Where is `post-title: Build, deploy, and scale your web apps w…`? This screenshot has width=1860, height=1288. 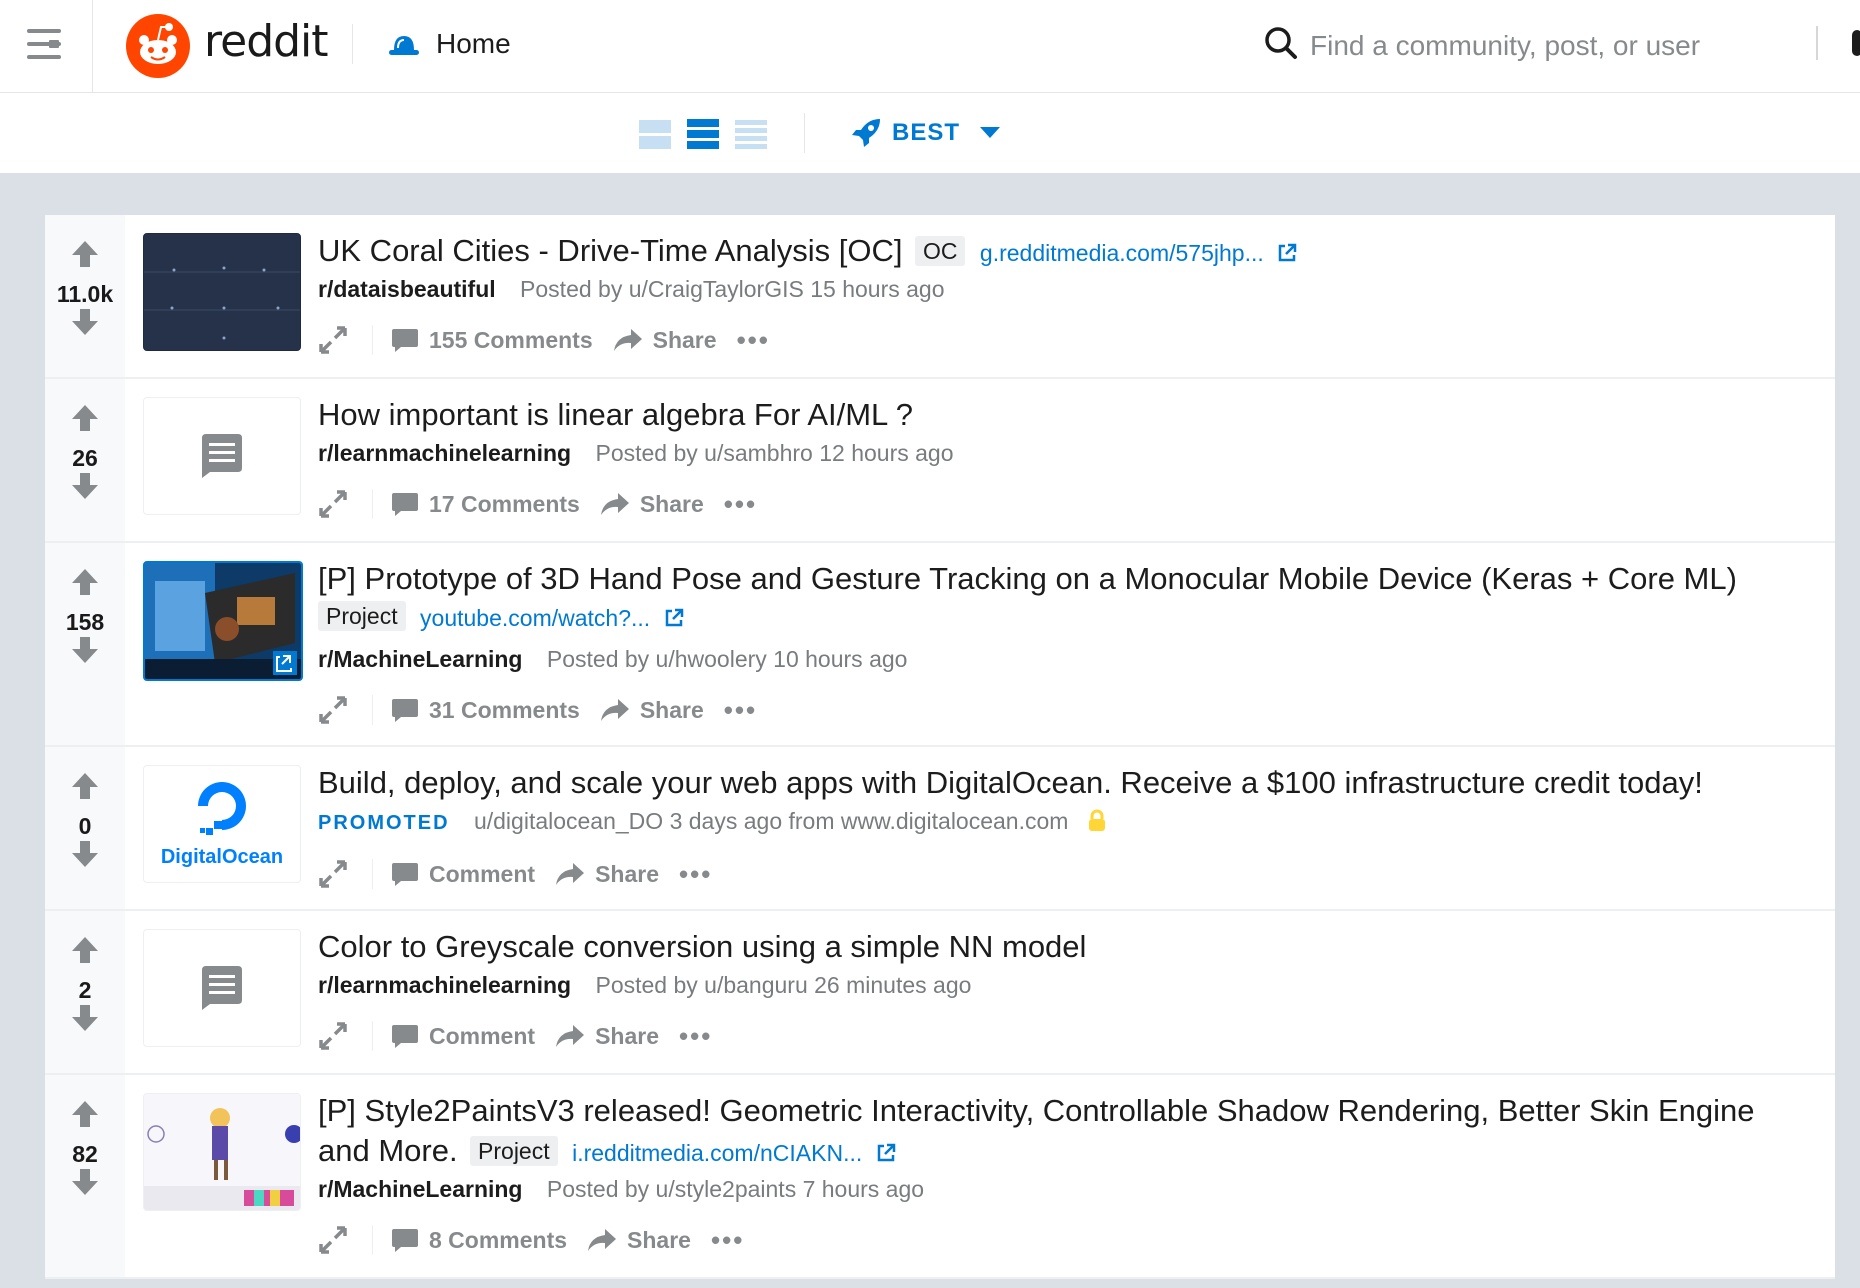 post-title: Build, deploy, and scale your web apps w… is located at coordinates (1010, 782).